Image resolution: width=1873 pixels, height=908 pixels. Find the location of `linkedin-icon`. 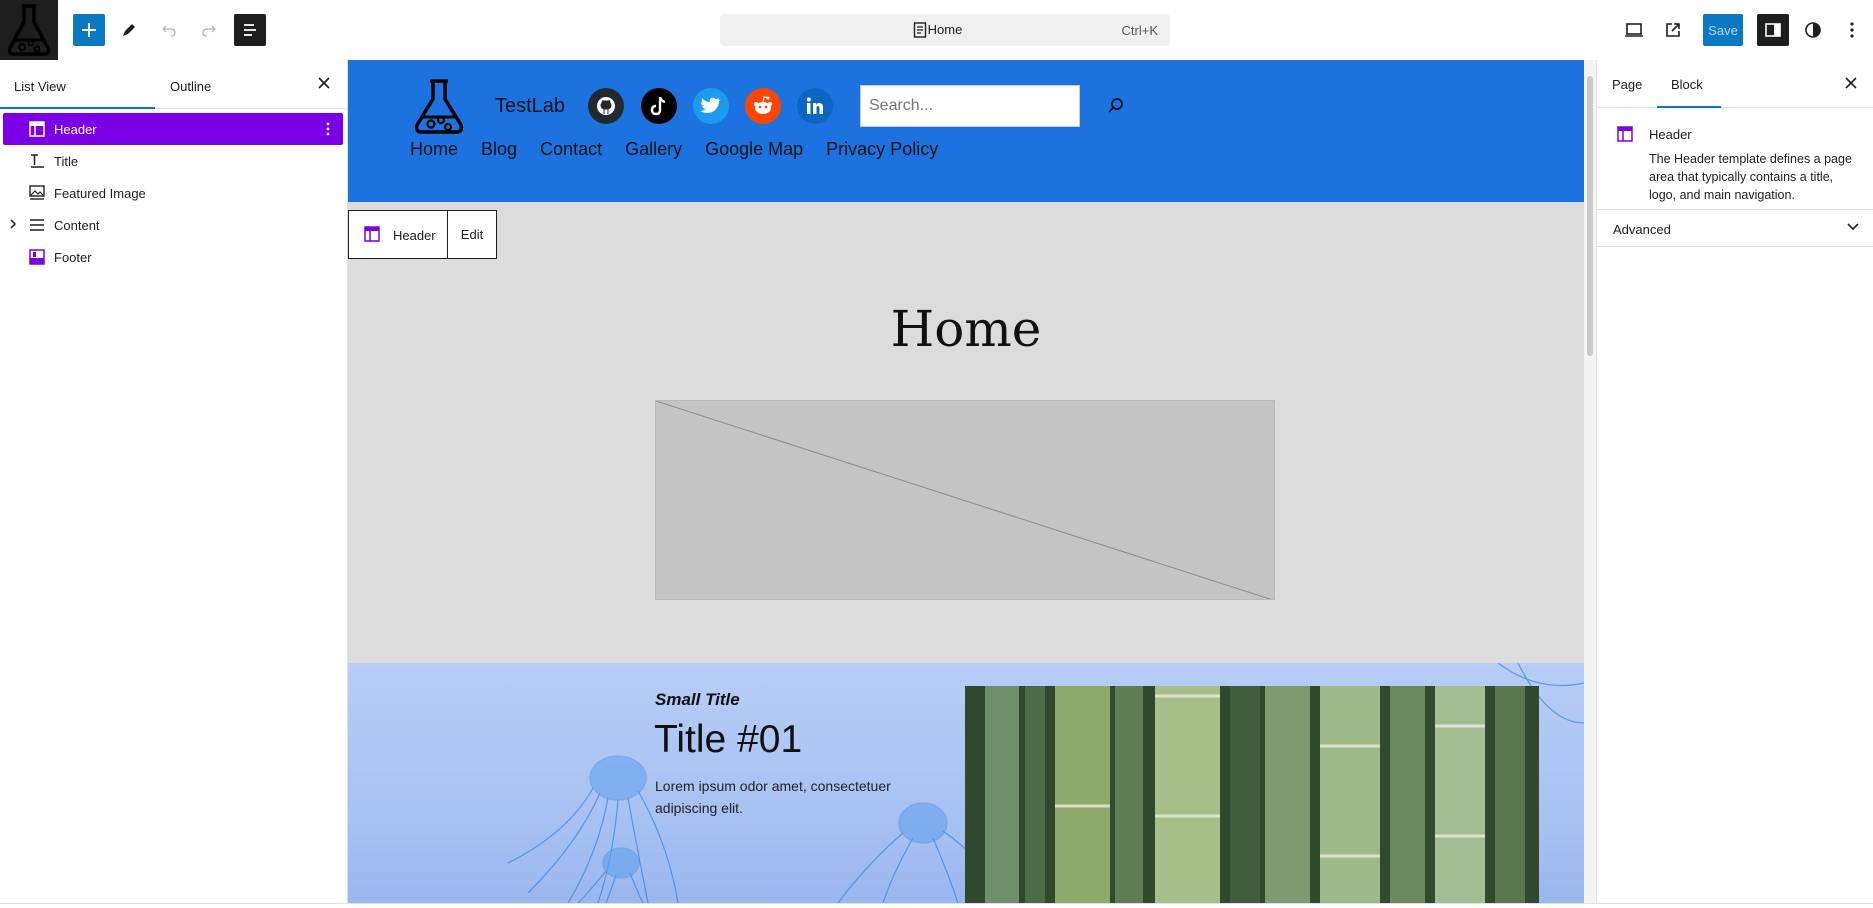

linkedin-icon is located at coordinates (814, 105).